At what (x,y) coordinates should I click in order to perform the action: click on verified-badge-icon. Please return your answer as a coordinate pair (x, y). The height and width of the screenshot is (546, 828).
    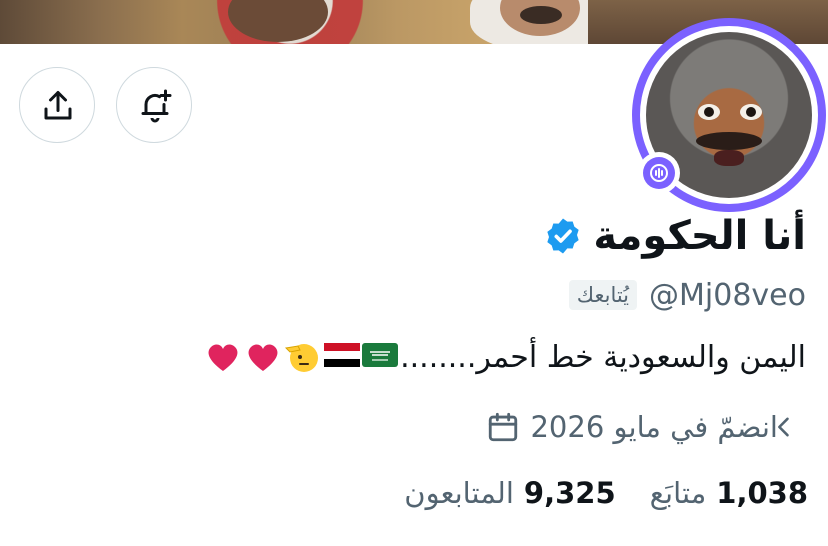
    Looking at the image, I should click on (563, 236).